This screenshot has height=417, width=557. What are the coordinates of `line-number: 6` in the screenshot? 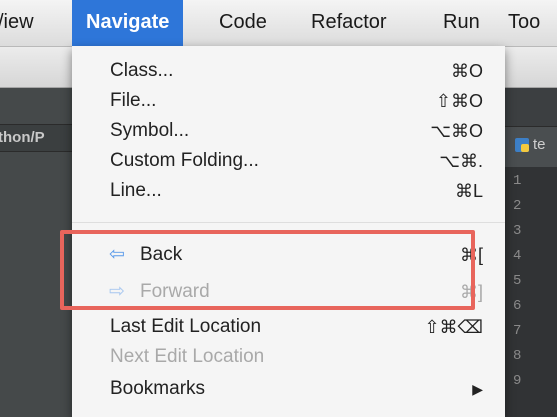 It's located at (517, 306).